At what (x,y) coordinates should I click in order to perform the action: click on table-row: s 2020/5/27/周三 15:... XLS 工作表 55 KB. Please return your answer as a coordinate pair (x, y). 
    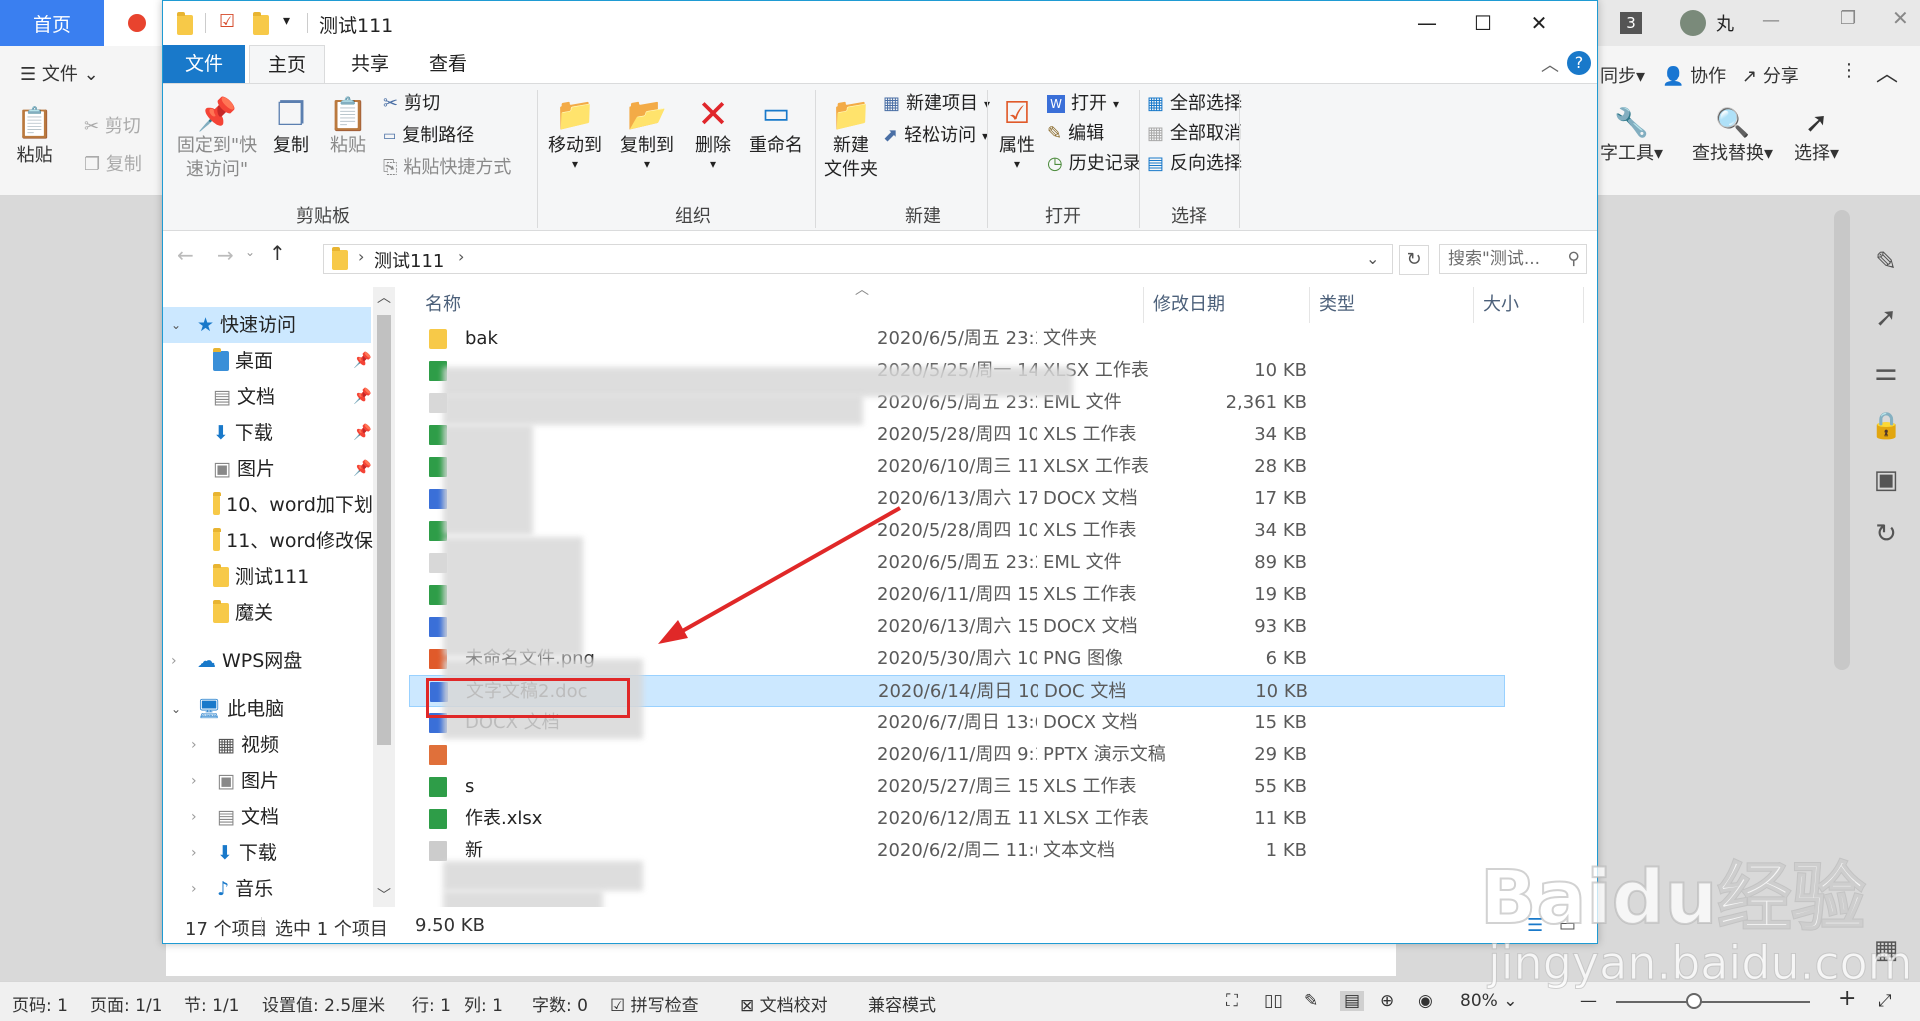
    Looking at the image, I should click on (957, 787).